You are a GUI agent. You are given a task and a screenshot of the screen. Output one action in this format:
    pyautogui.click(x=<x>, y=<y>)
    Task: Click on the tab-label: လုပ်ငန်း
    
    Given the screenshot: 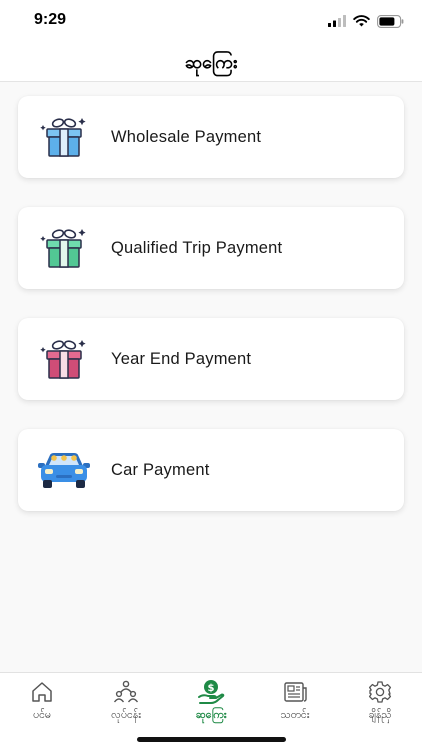 What is the action you would take?
    pyautogui.click(x=126, y=715)
    